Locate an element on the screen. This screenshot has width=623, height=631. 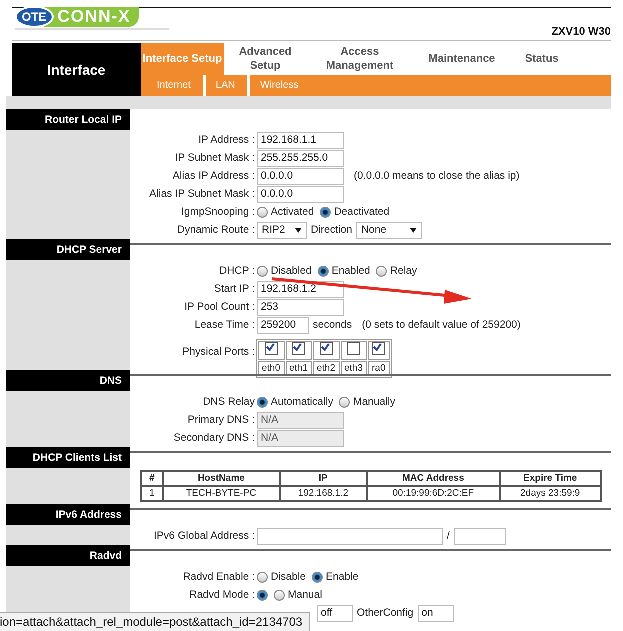
section-header: Router Local IP is located at coordinates (68, 119).